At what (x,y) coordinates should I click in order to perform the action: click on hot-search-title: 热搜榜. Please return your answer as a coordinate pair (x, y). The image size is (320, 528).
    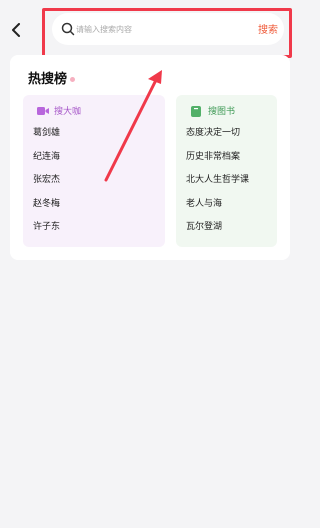
    Looking at the image, I should click on (52, 77).